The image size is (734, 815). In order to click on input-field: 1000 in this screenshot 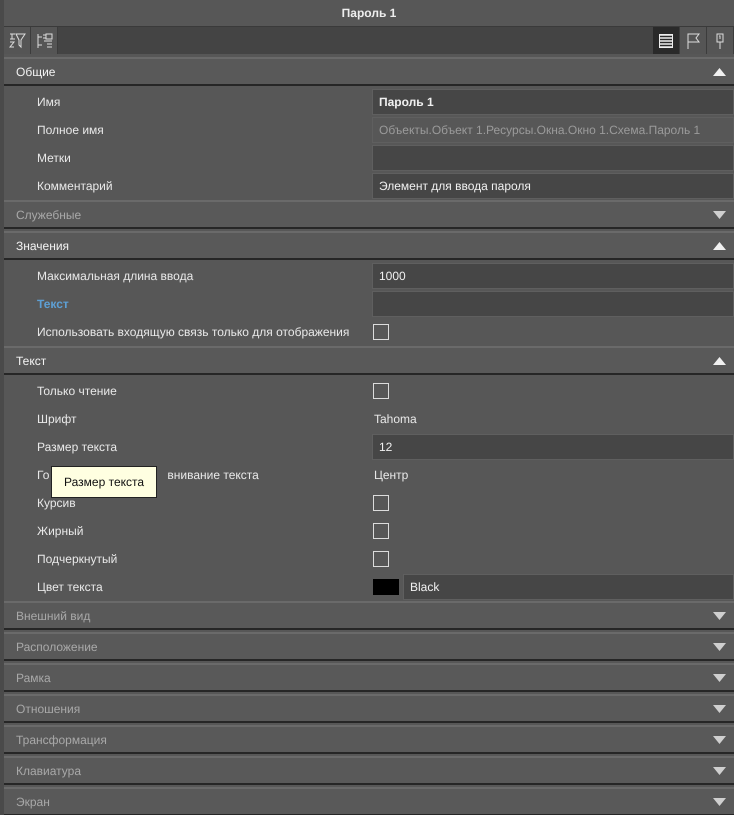, I will do `click(553, 276)`.